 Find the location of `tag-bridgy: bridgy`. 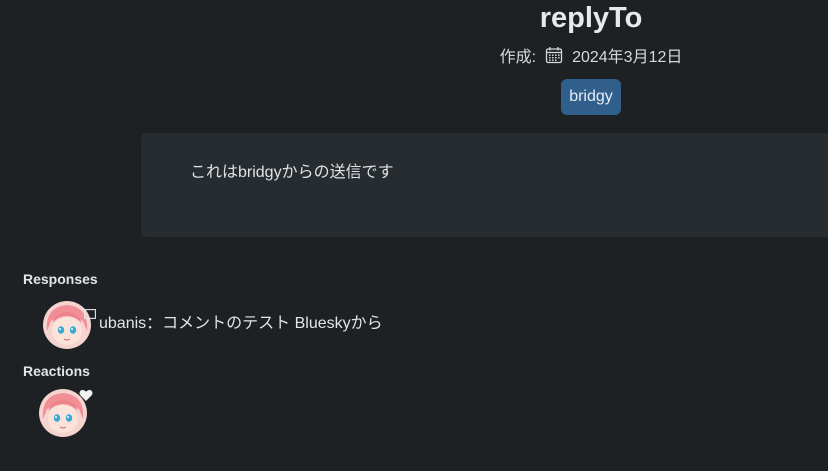

tag-bridgy: bridgy is located at coordinates (591, 97).